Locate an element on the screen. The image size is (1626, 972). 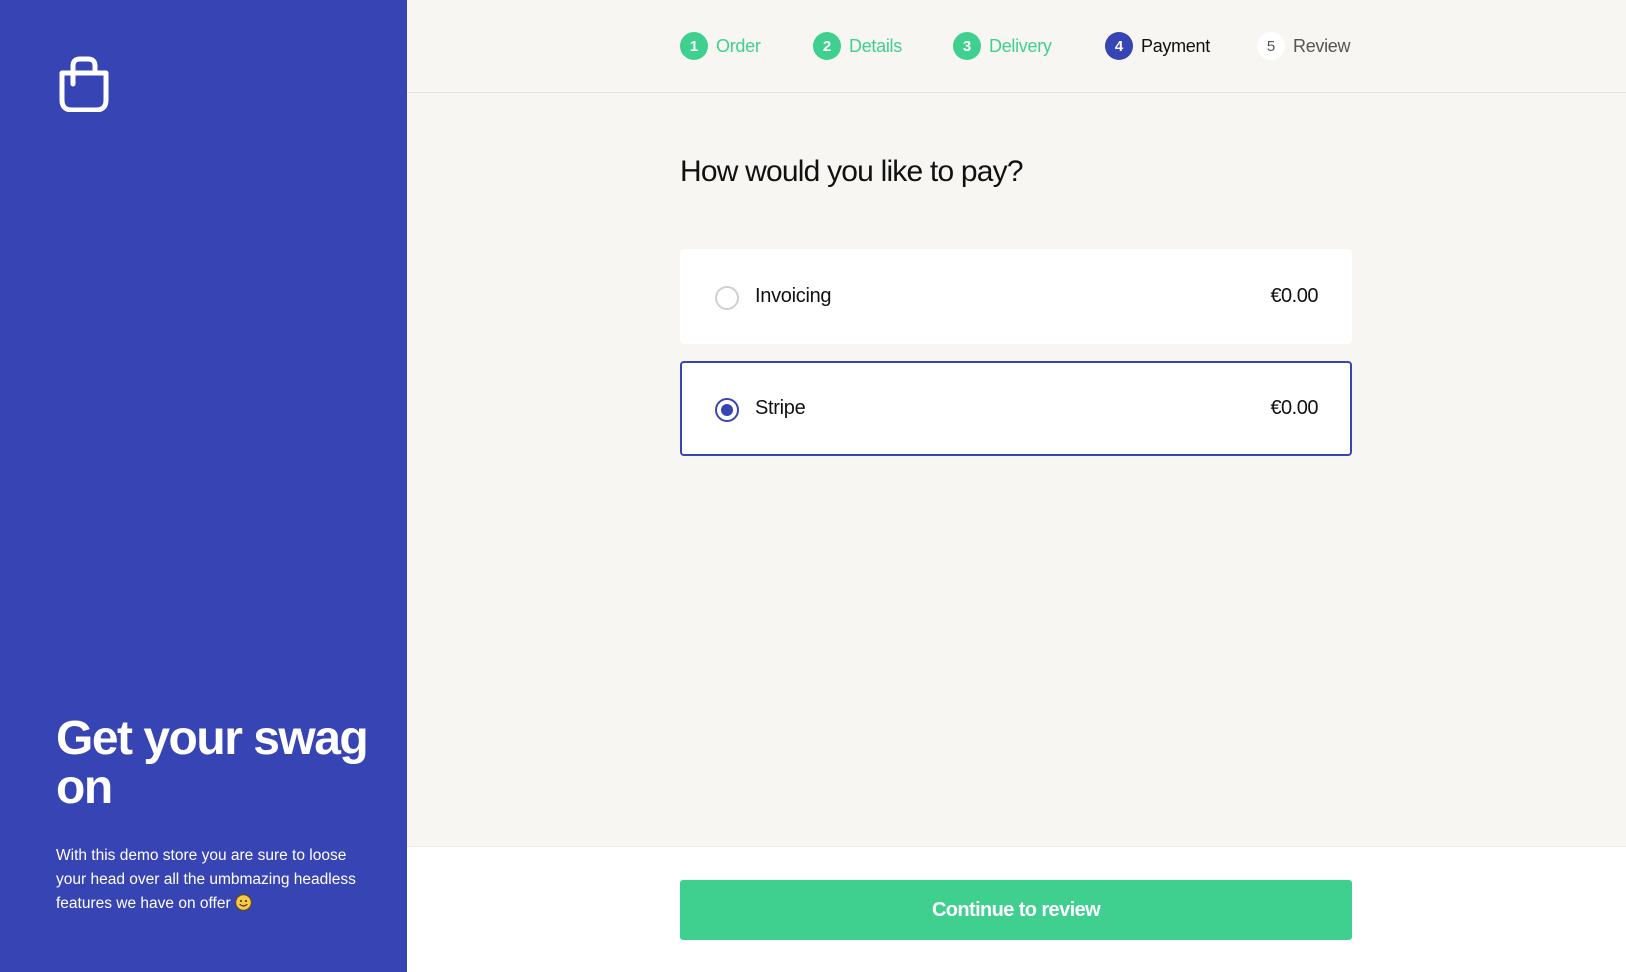
step-order: 1 Order is located at coordinates (720, 46).